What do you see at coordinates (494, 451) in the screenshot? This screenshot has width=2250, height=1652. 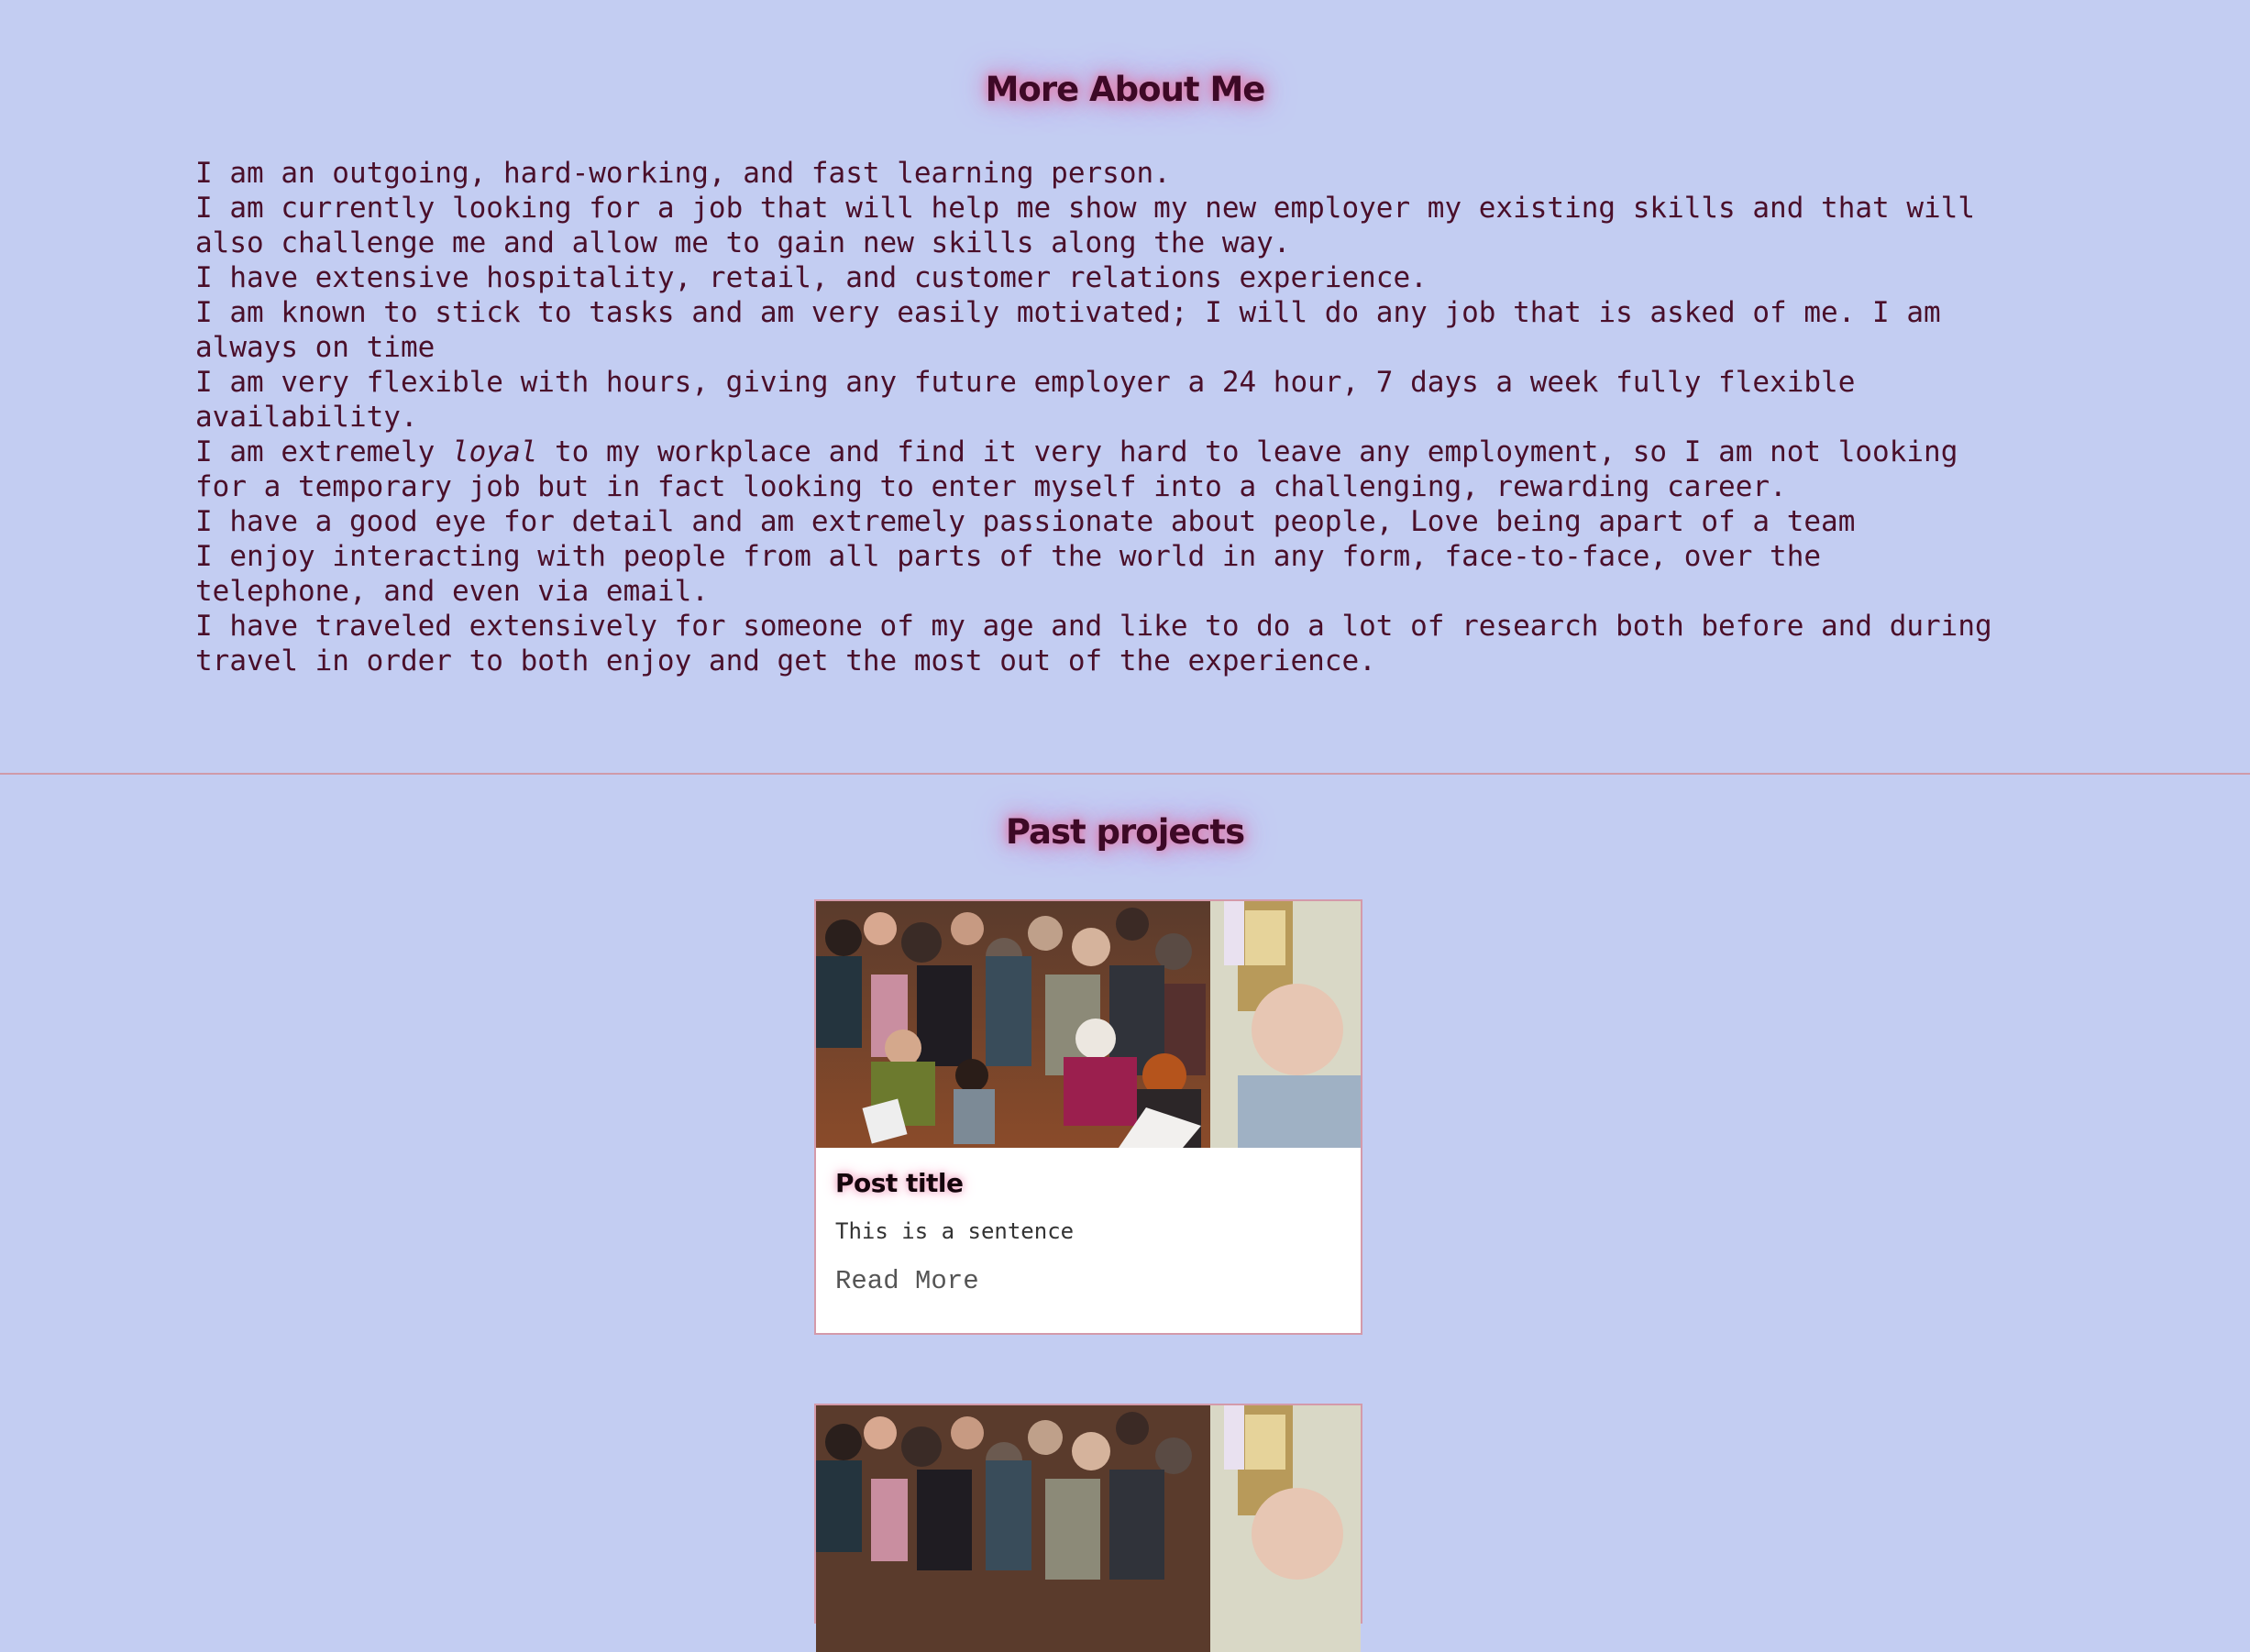 I see `loyal-emphasis: loyal` at bounding box center [494, 451].